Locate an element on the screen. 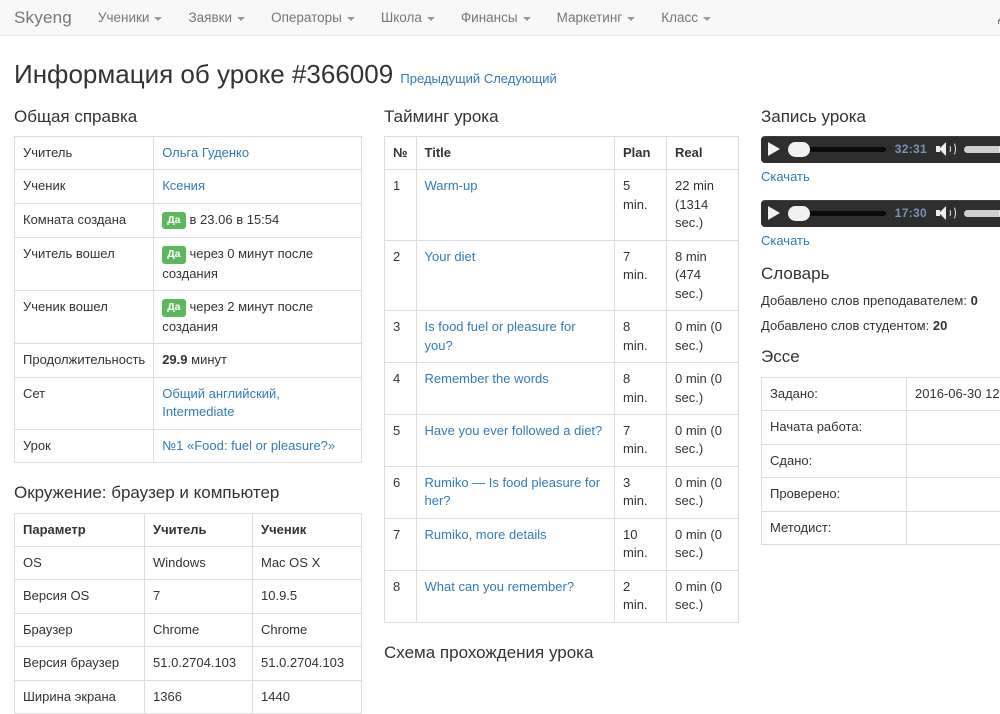  table-row: Проверено: is located at coordinates (881, 494).